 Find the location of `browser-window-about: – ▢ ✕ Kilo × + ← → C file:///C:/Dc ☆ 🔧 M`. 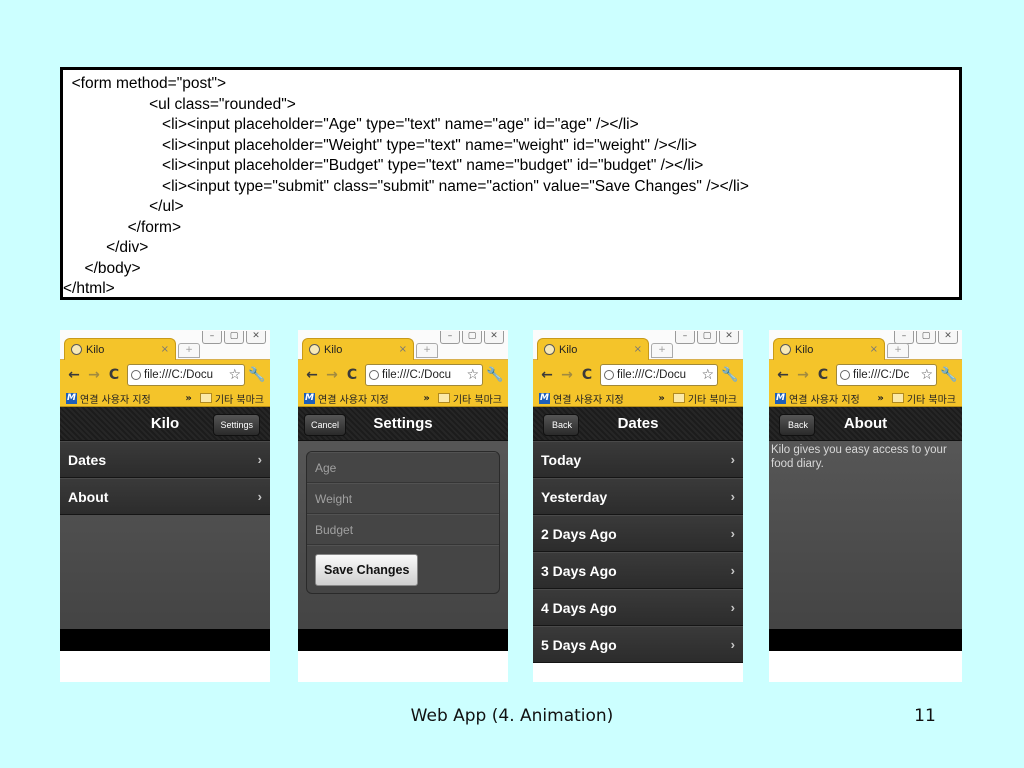

browser-window-about: – ▢ ✕ Kilo × + ← → C file:///C:/Dc ☆ 🔧 M is located at coordinates (865, 506).